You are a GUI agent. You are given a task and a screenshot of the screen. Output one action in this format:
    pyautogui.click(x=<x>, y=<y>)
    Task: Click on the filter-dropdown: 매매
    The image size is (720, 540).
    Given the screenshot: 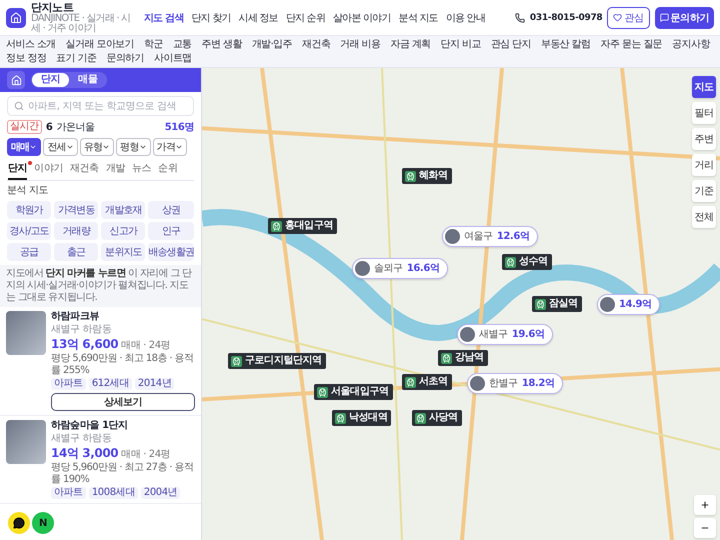 What is the action you would take?
    pyautogui.click(x=24, y=147)
    